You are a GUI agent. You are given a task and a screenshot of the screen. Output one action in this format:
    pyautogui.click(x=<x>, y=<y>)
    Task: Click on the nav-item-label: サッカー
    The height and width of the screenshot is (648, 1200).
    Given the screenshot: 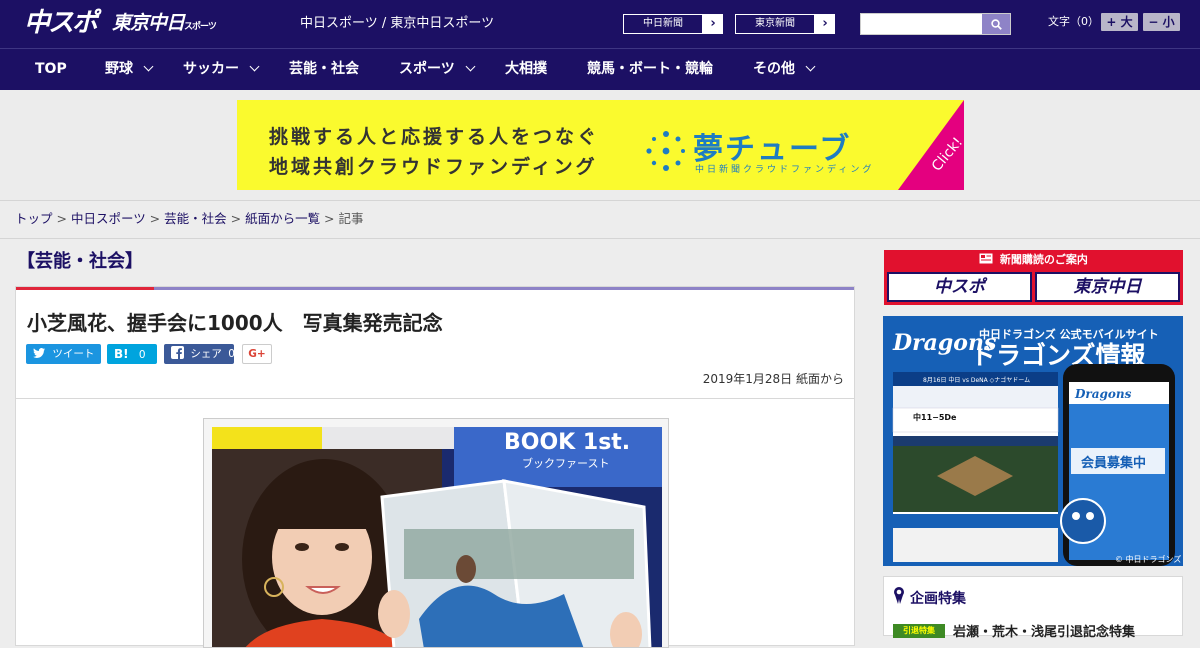 What is the action you would take?
    pyautogui.click(x=211, y=69)
    